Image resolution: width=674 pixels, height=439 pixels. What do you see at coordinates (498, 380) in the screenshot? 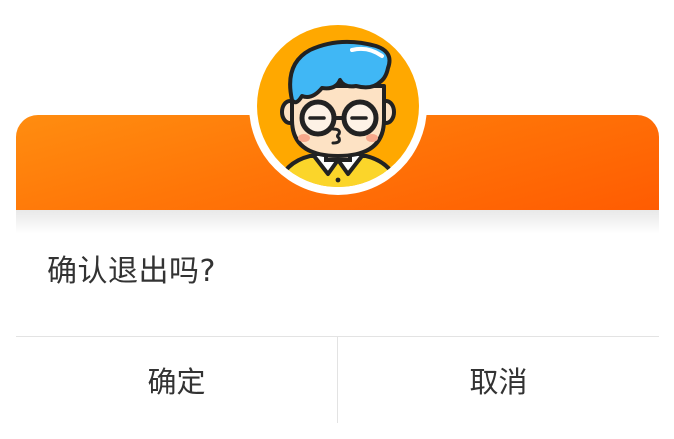
I see `cancel-button: 取消` at bounding box center [498, 380].